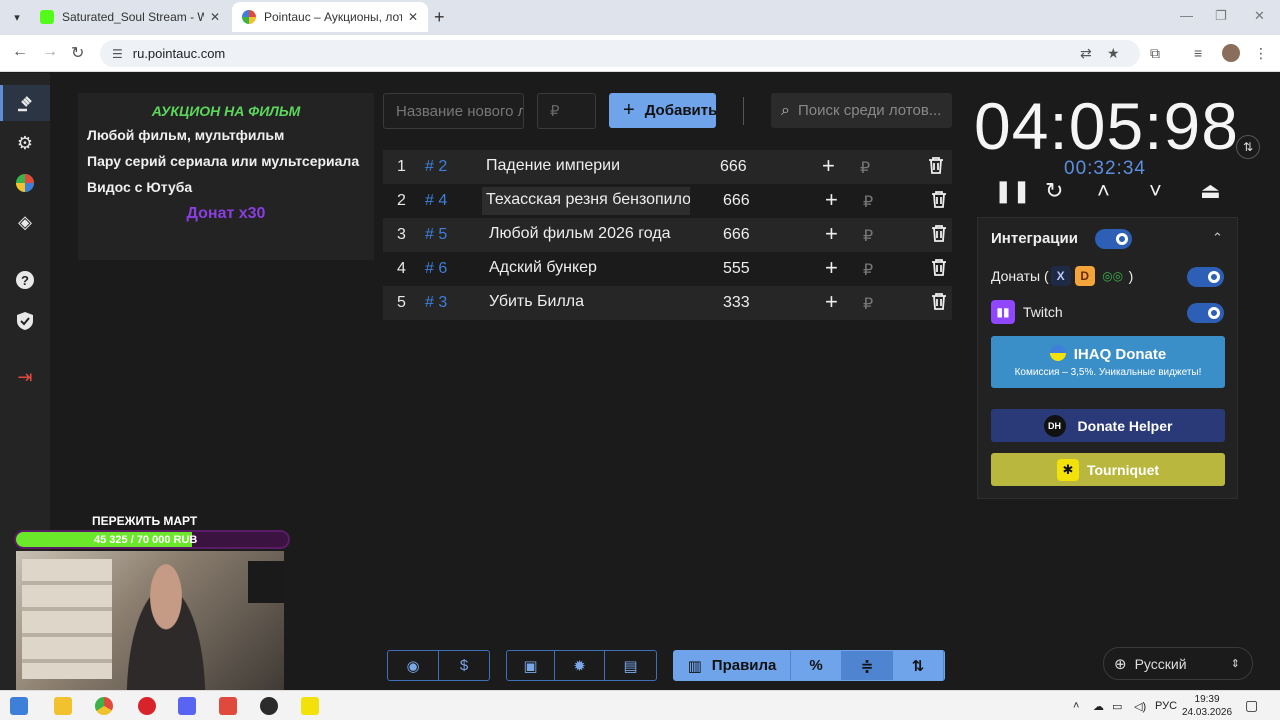 Image resolution: width=1280 pixels, height=720 pixels. What do you see at coordinates (179, 53) in the screenshot?
I see `url-text: ru.pointauc.com` at bounding box center [179, 53].